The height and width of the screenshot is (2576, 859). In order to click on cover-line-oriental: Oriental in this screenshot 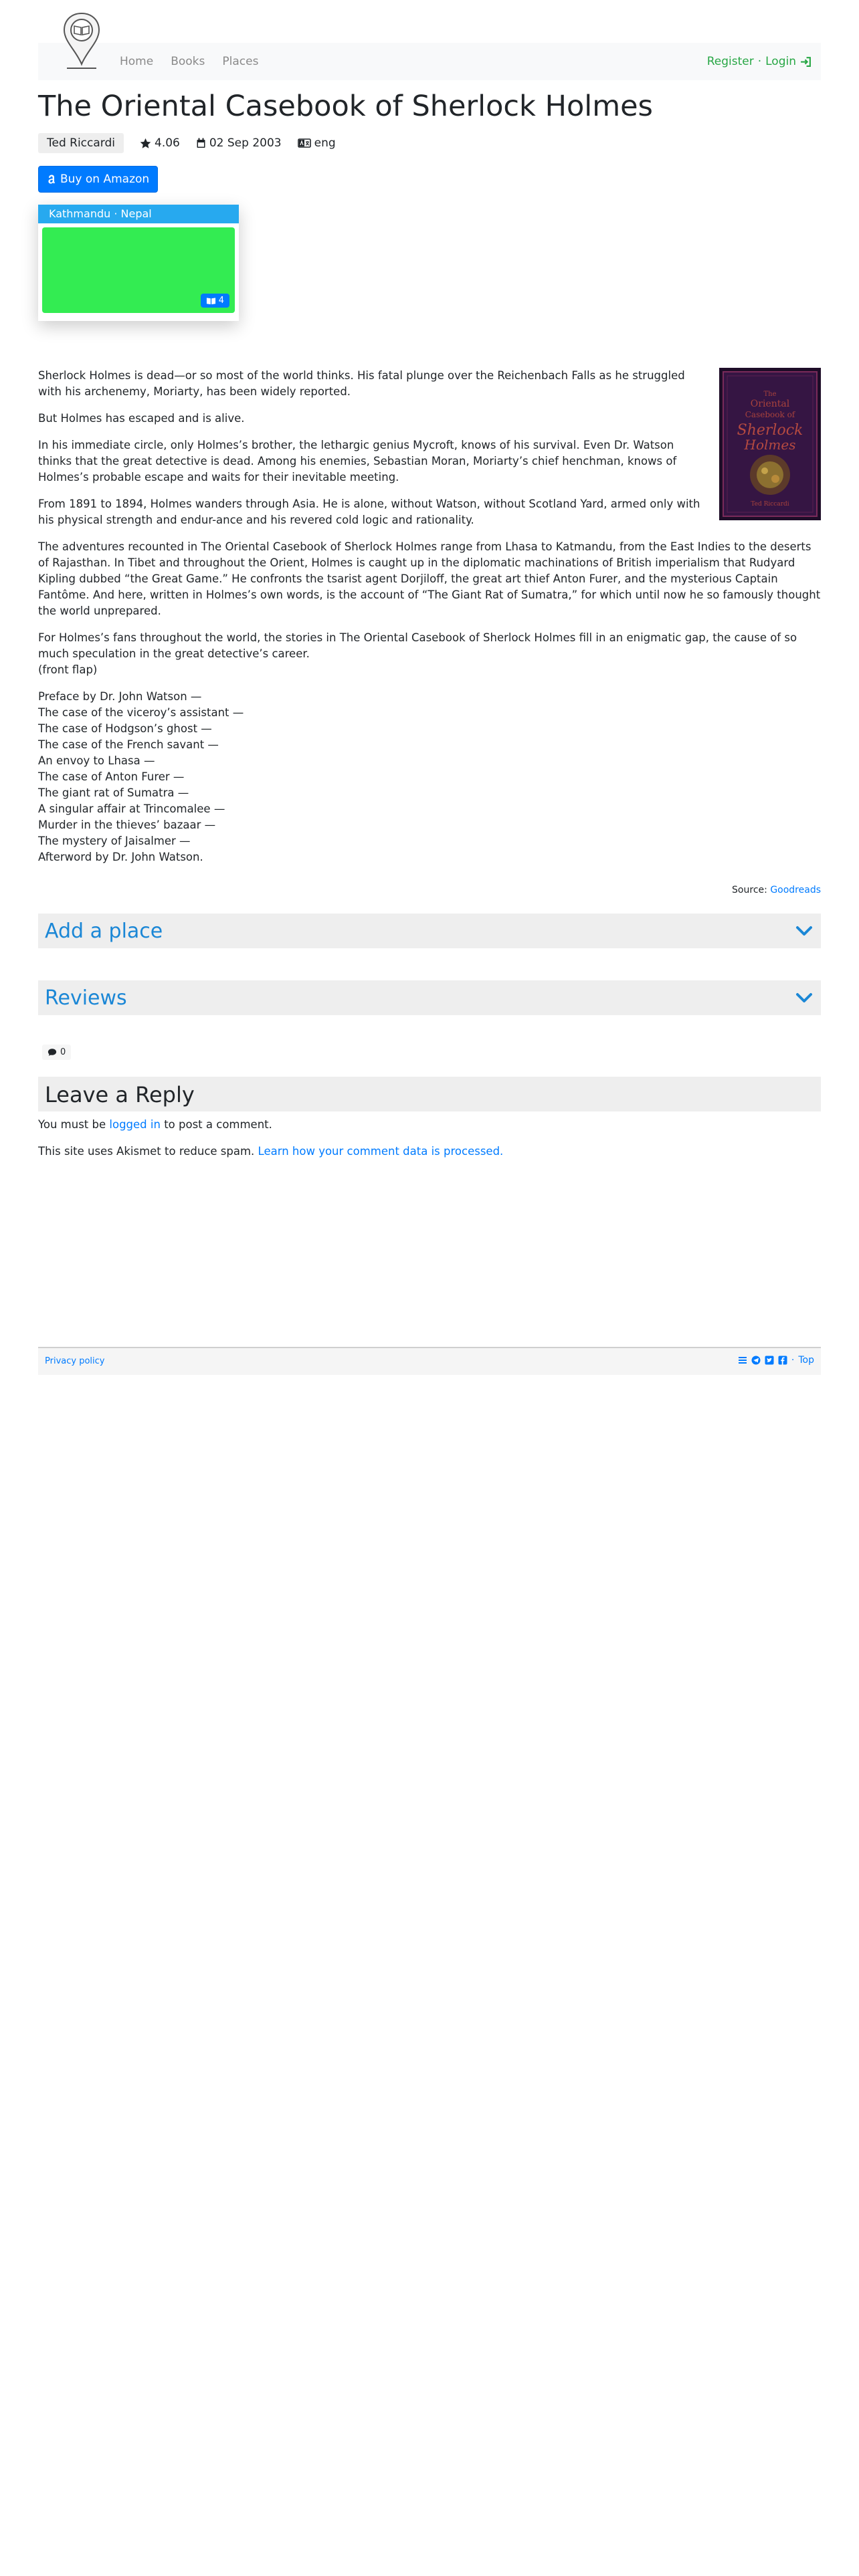, I will do `click(770, 404)`.